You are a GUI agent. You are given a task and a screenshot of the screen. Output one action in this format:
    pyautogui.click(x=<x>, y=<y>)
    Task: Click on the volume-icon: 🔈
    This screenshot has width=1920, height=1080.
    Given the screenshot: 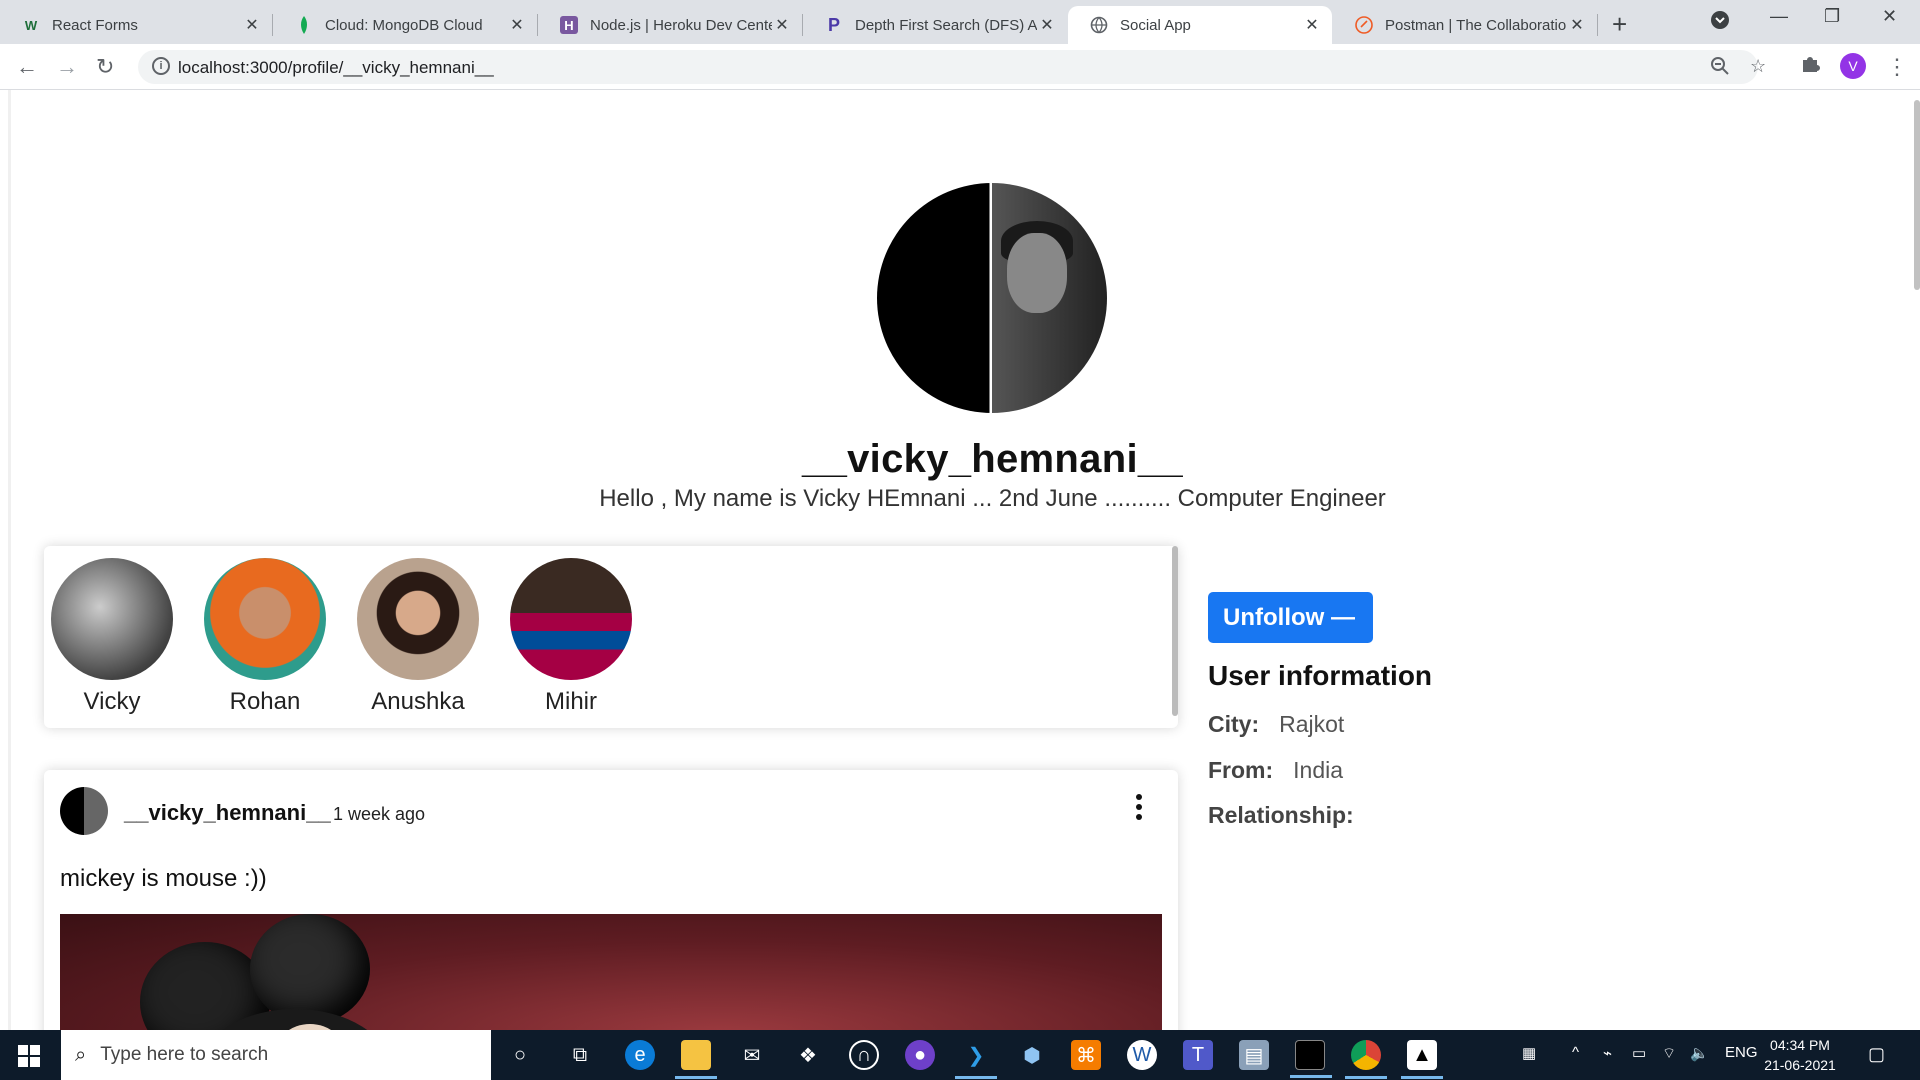 What is the action you would take?
    pyautogui.click(x=1699, y=1053)
    